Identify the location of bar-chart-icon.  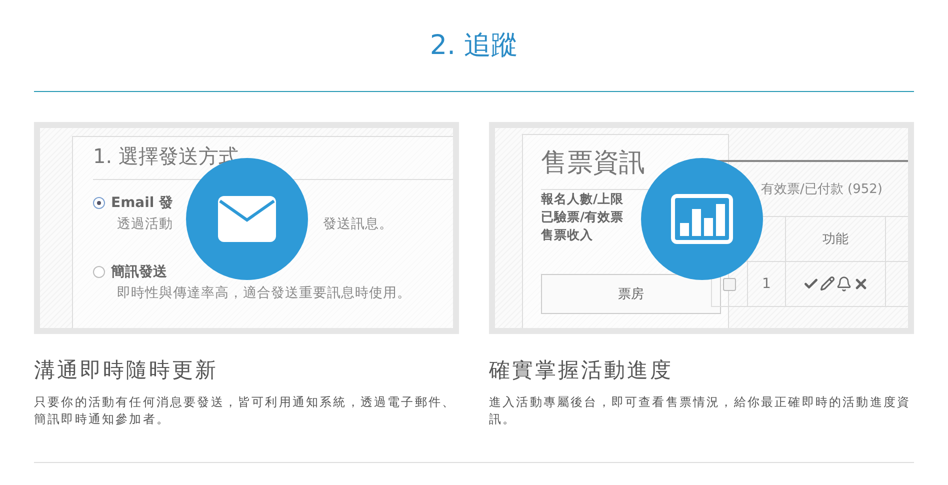
(701, 219).